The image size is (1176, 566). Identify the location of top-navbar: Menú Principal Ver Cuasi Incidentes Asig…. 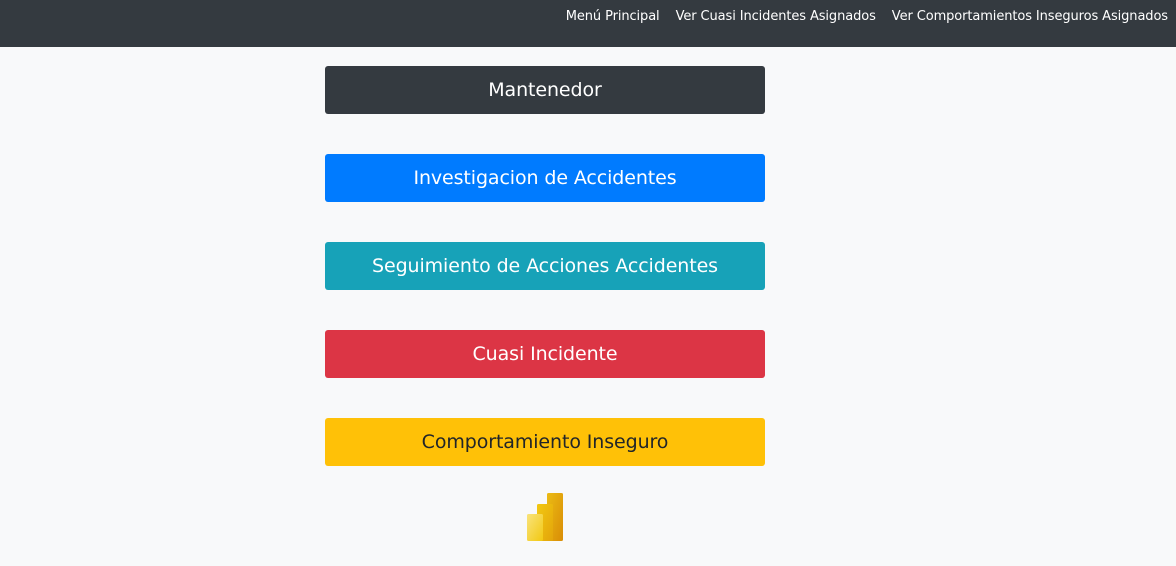
(588, 23).